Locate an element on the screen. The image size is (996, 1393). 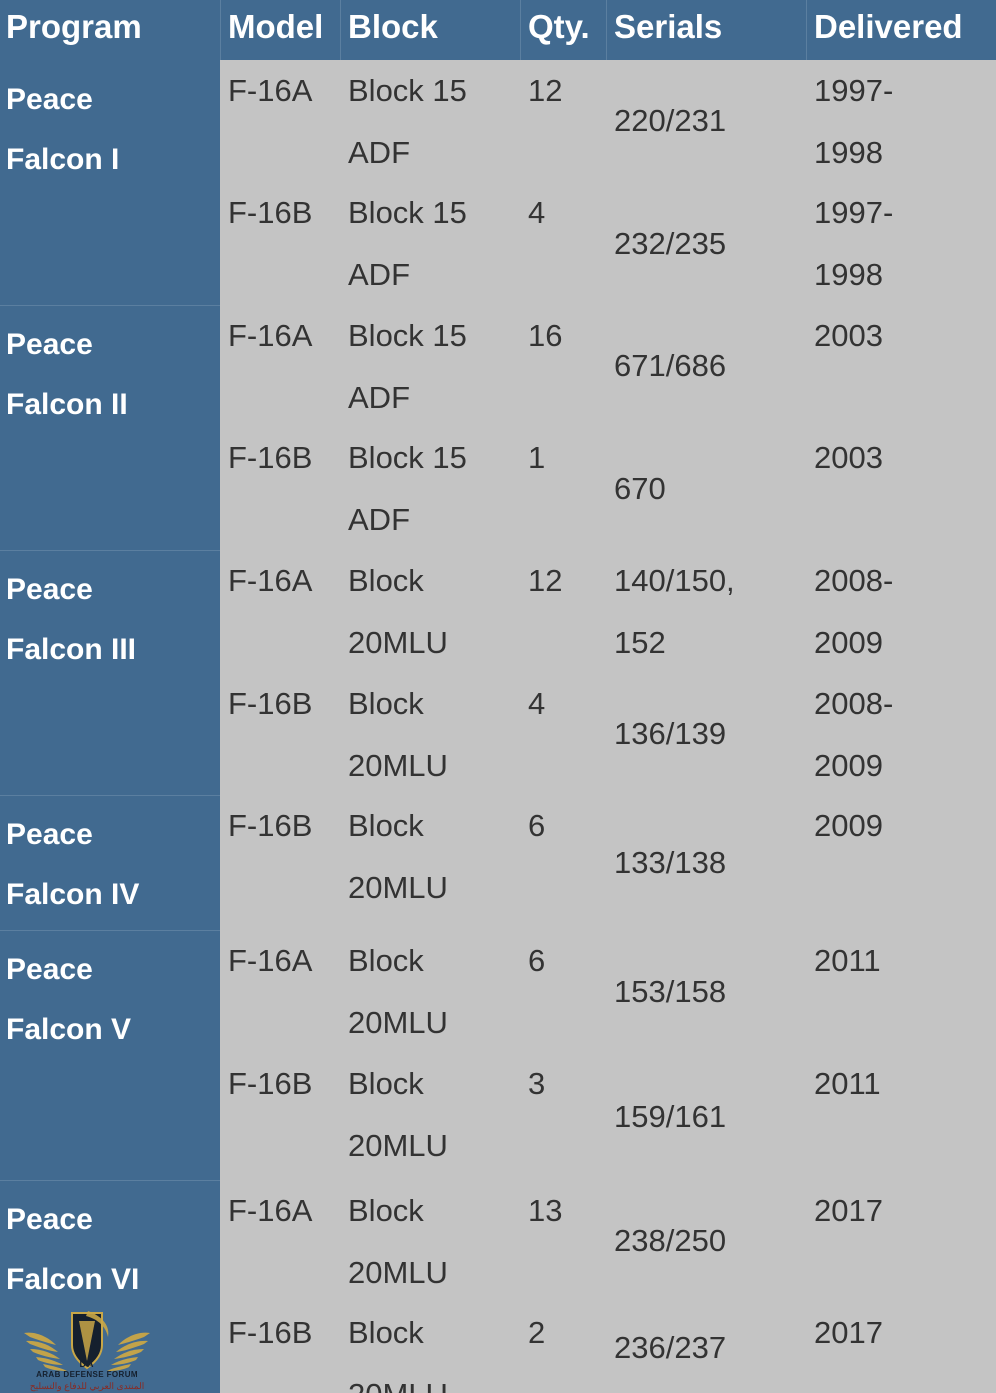
serials-cell: 136/139 is located at coordinates (706, 734).